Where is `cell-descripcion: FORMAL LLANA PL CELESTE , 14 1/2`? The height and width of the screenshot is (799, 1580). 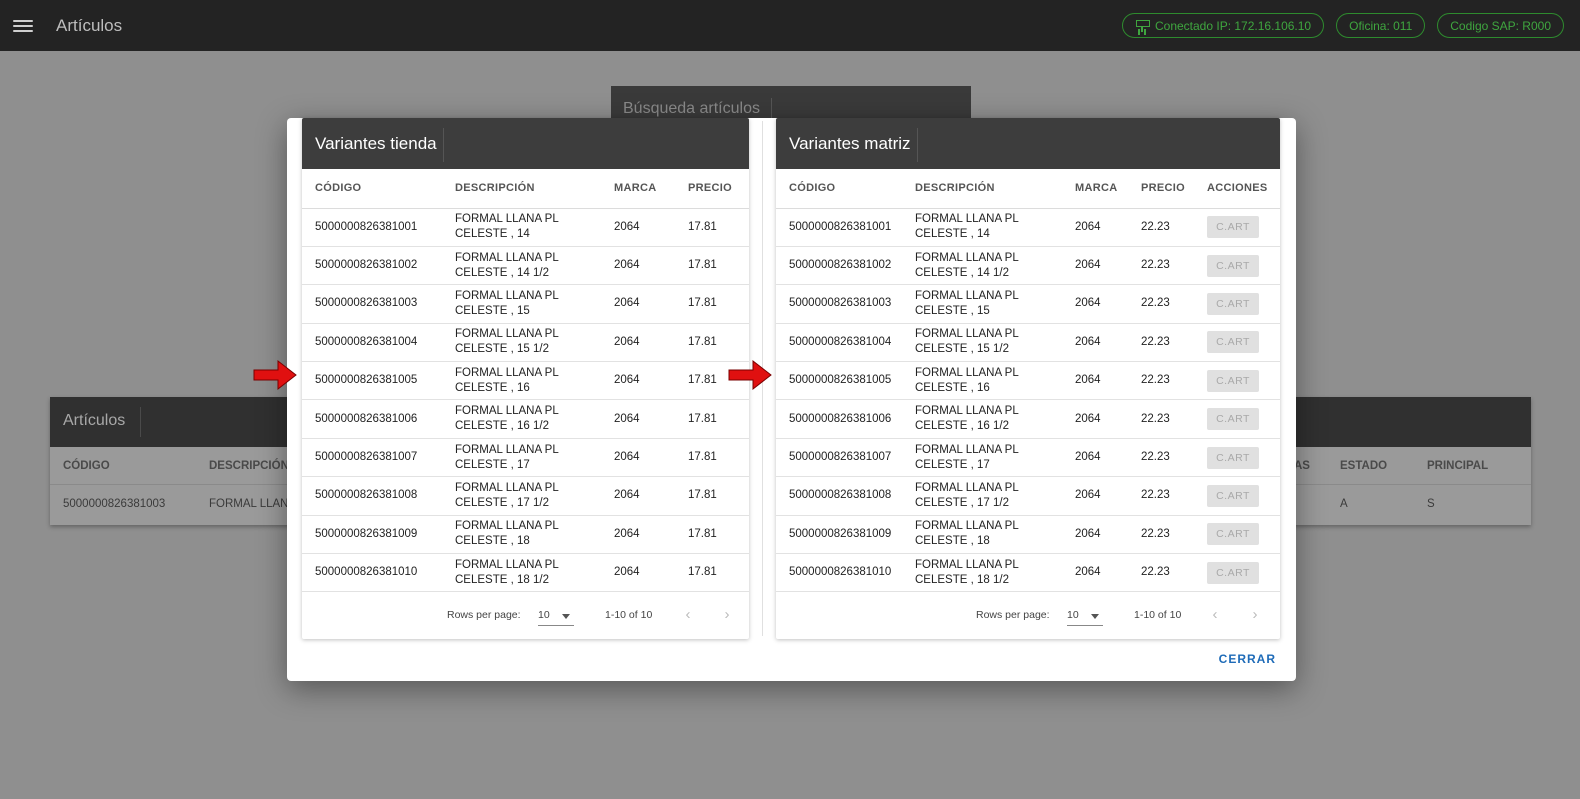
cell-descripcion: FORMAL LLANA PL CELESTE , 14 1/2 is located at coordinates (521, 266).